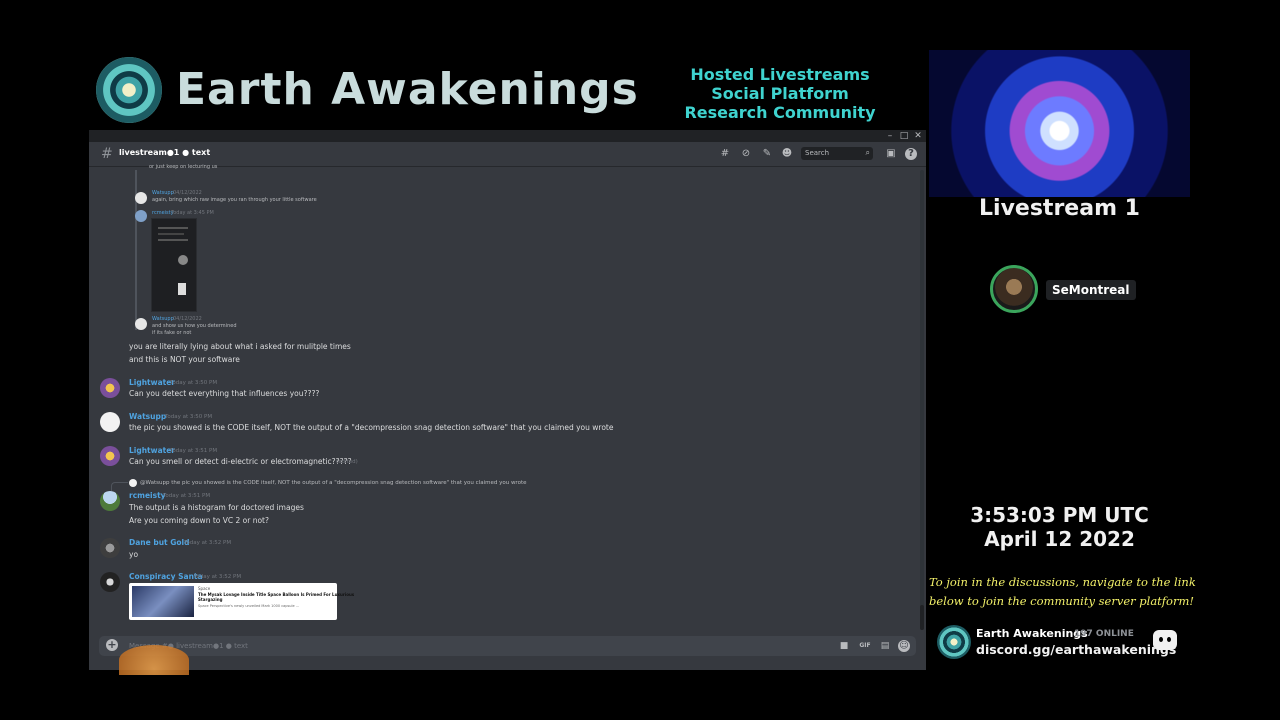 Image resolution: width=1280 pixels, height=720 pixels. Describe the element at coordinates (922, 400) in the screenshot. I see `scrollbar-track` at that location.